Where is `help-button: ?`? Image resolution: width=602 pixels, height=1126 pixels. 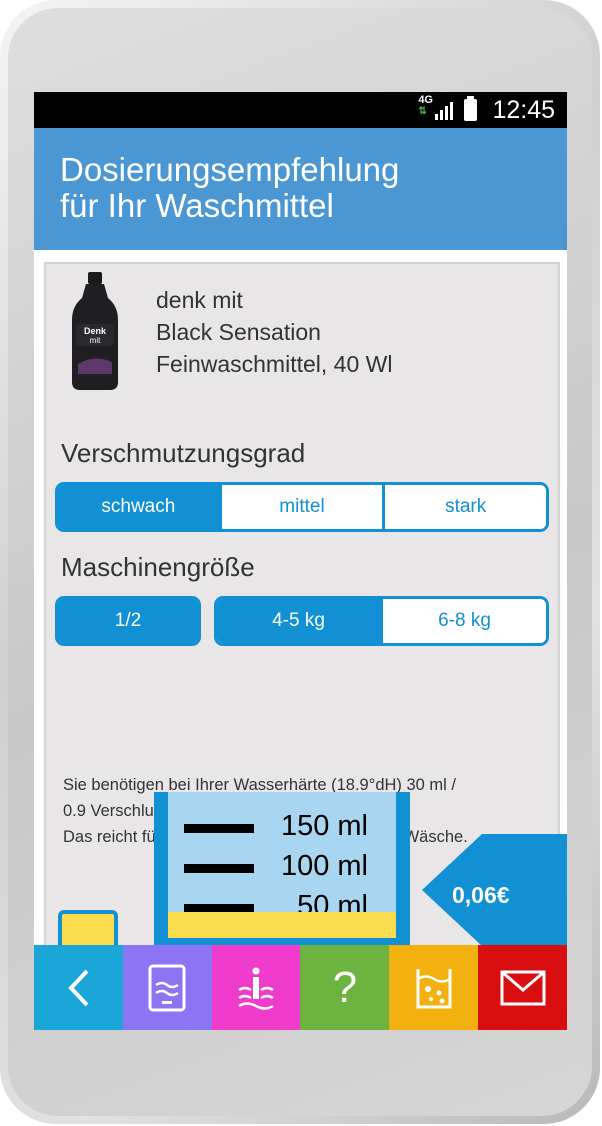
help-button: ? is located at coordinates (345, 987).